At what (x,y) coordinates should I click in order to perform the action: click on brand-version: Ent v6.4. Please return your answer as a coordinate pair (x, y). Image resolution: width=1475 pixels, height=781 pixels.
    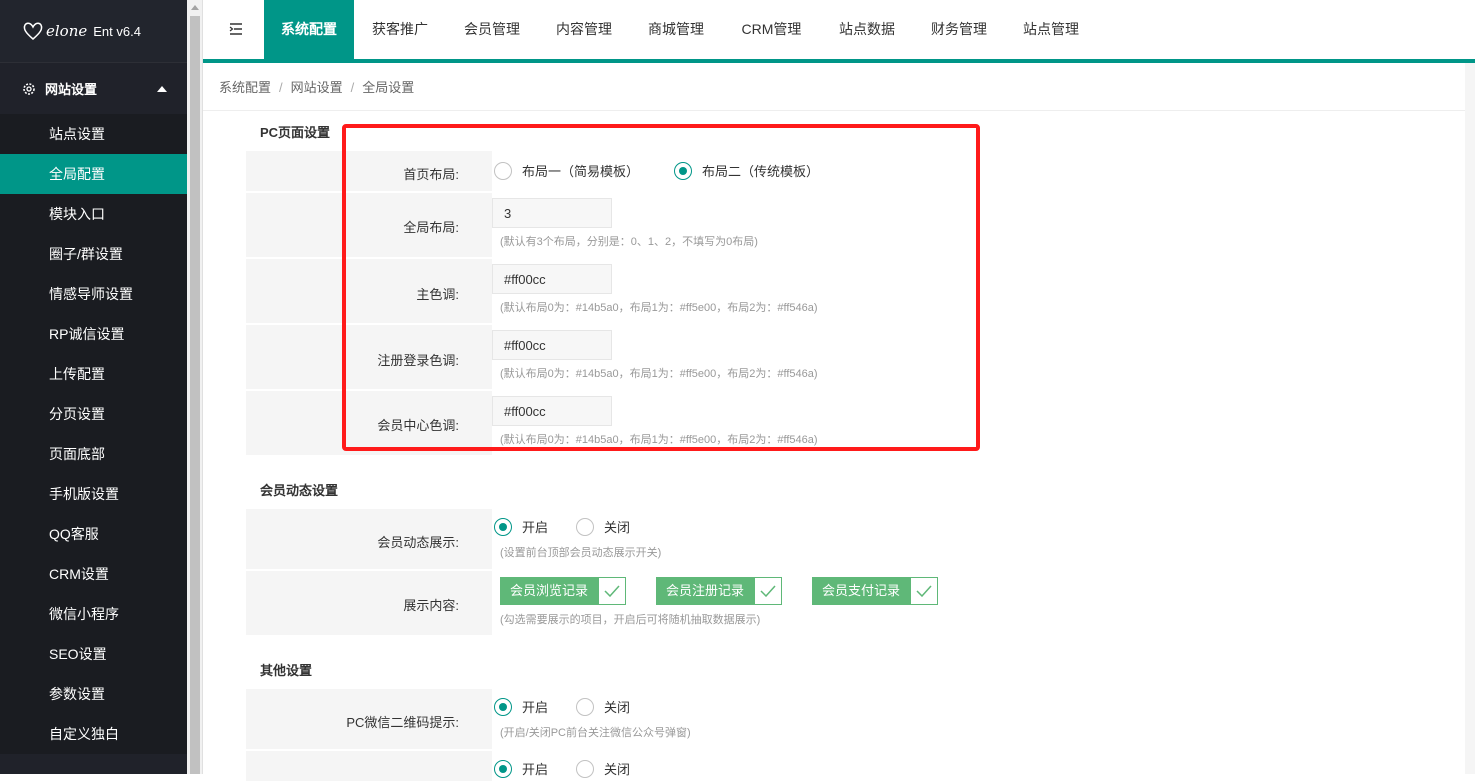
    Looking at the image, I should click on (117, 31).